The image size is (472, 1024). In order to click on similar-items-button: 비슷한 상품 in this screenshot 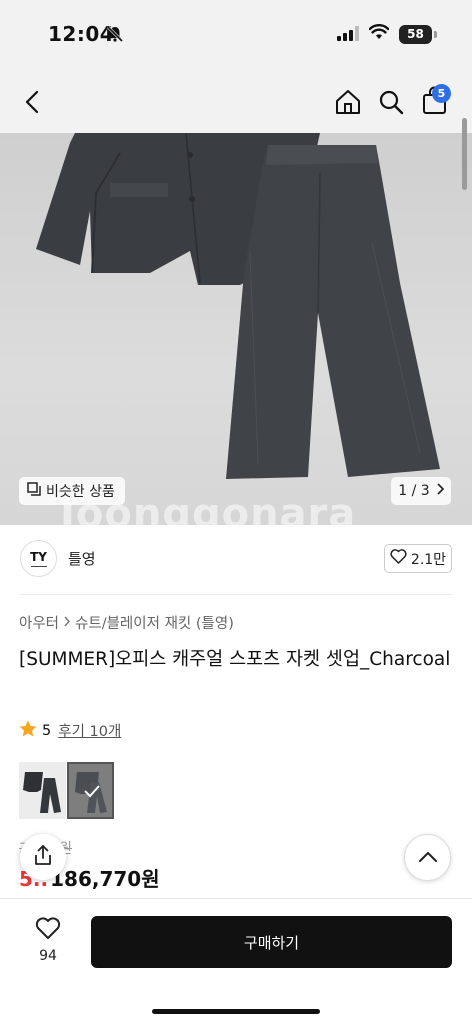, I will do `click(72, 491)`.